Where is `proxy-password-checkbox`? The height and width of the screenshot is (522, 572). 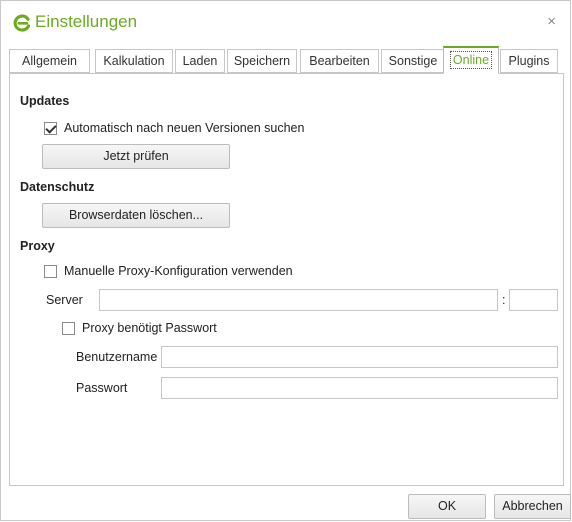 proxy-password-checkbox is located at coordinates (68, 328).